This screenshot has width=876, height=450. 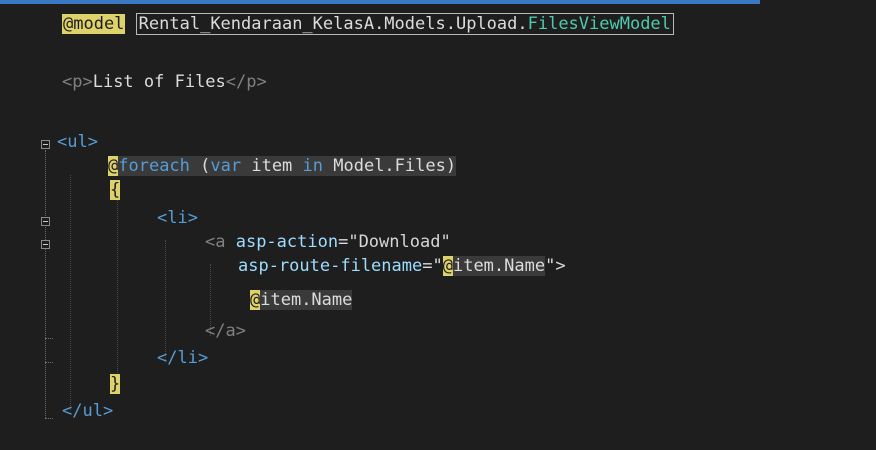 I want to click on code-line-13: </ul>, so click(x=87, y=411).